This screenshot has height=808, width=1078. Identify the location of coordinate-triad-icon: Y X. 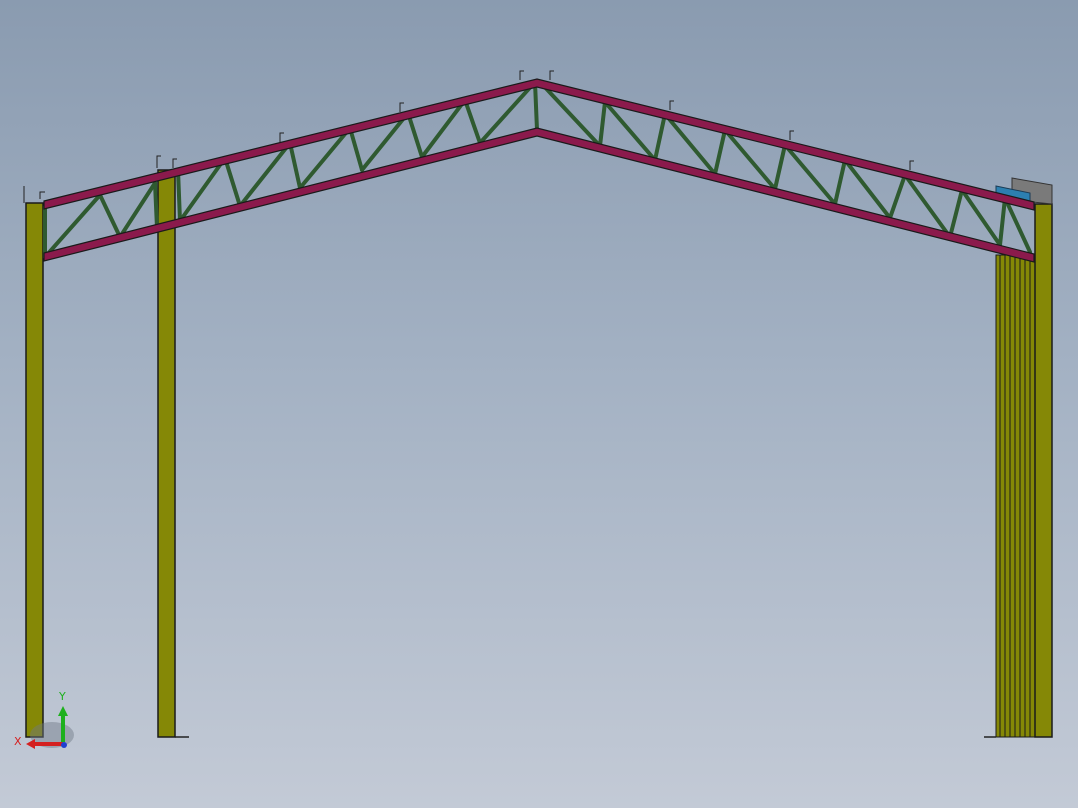
(44, 719).